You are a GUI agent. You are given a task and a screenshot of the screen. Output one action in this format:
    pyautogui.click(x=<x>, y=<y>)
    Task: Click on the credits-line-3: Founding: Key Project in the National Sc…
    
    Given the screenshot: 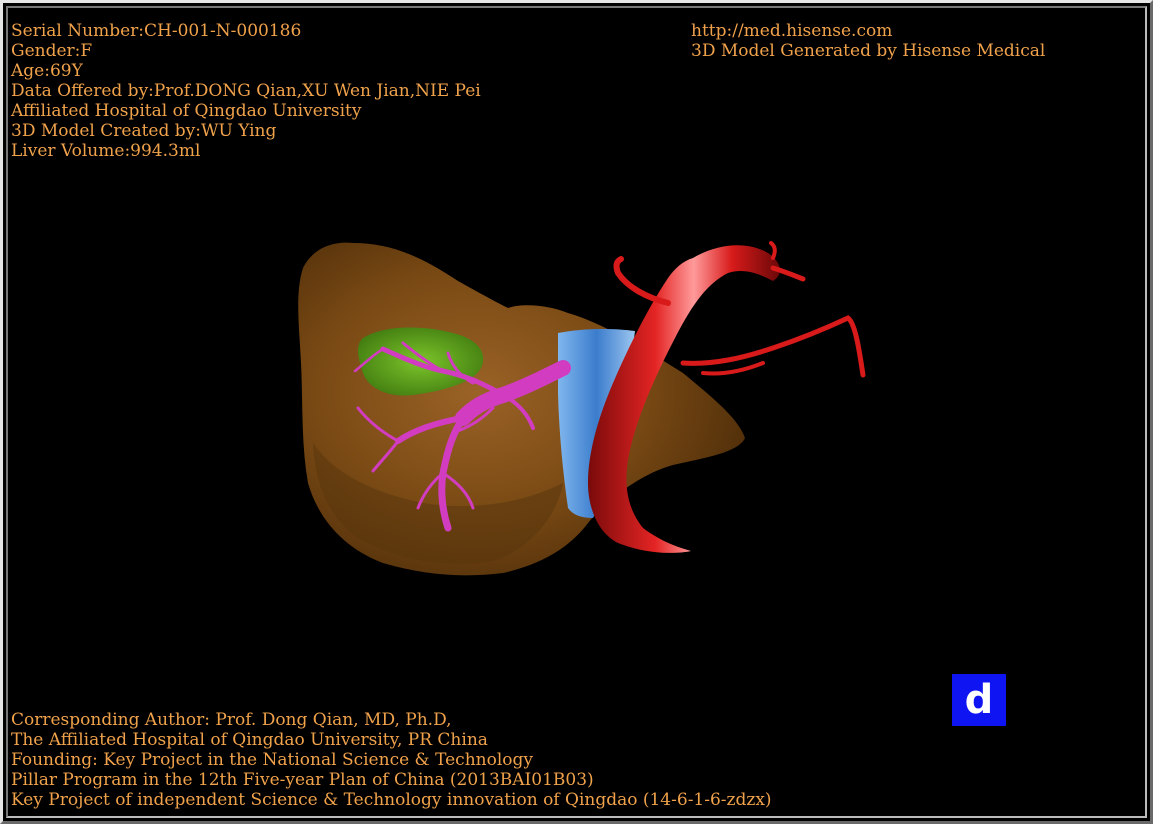 What is the action you would take?
    pyautogui.click(x=272, y=760)
    